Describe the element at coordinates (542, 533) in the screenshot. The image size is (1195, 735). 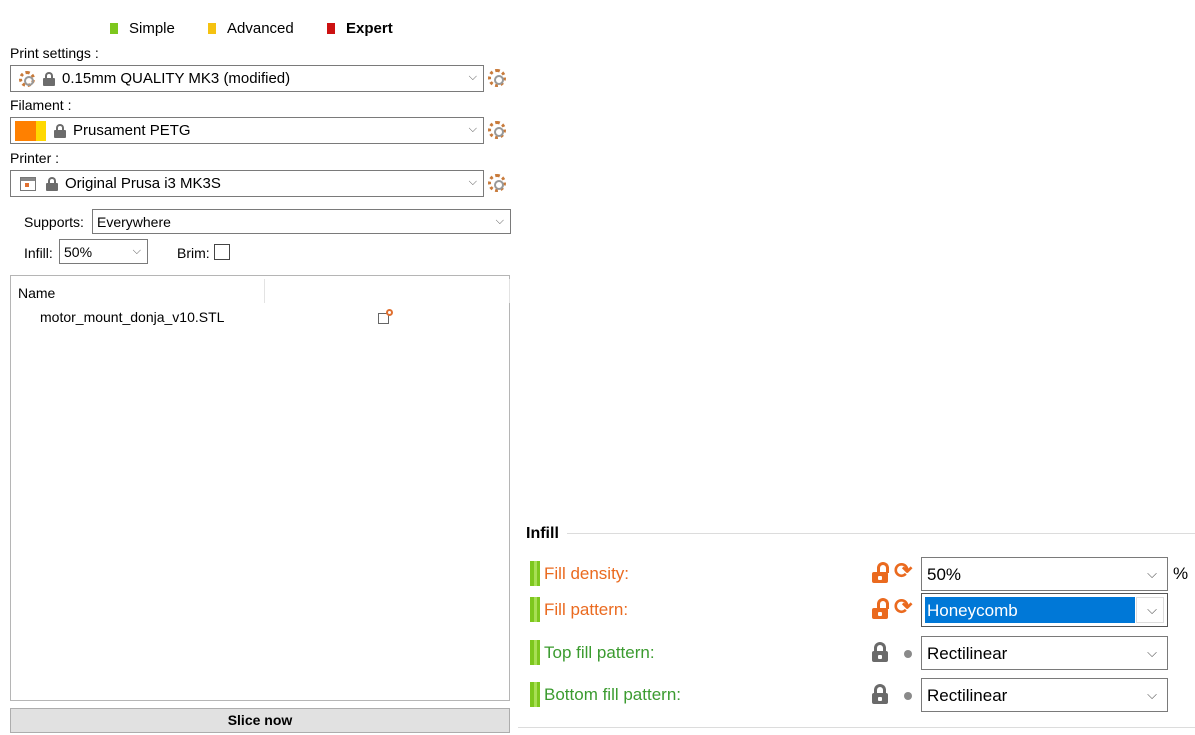
I see `infill-section-title: Infill` at that location.